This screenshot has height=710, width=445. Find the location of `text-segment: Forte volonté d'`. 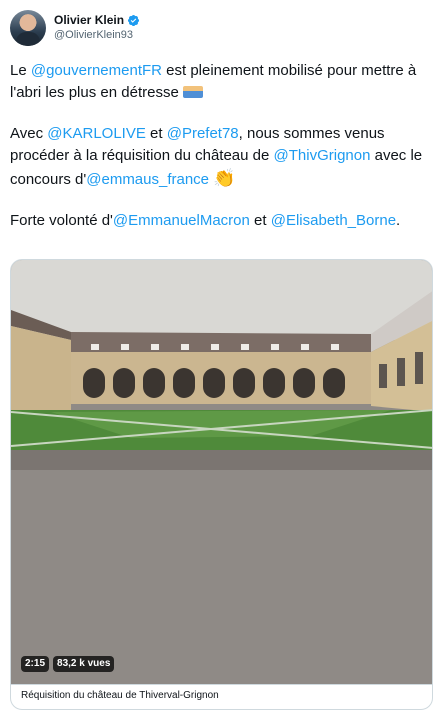

text-segment: Forte volonté d' is located at coordinates (61, 220).